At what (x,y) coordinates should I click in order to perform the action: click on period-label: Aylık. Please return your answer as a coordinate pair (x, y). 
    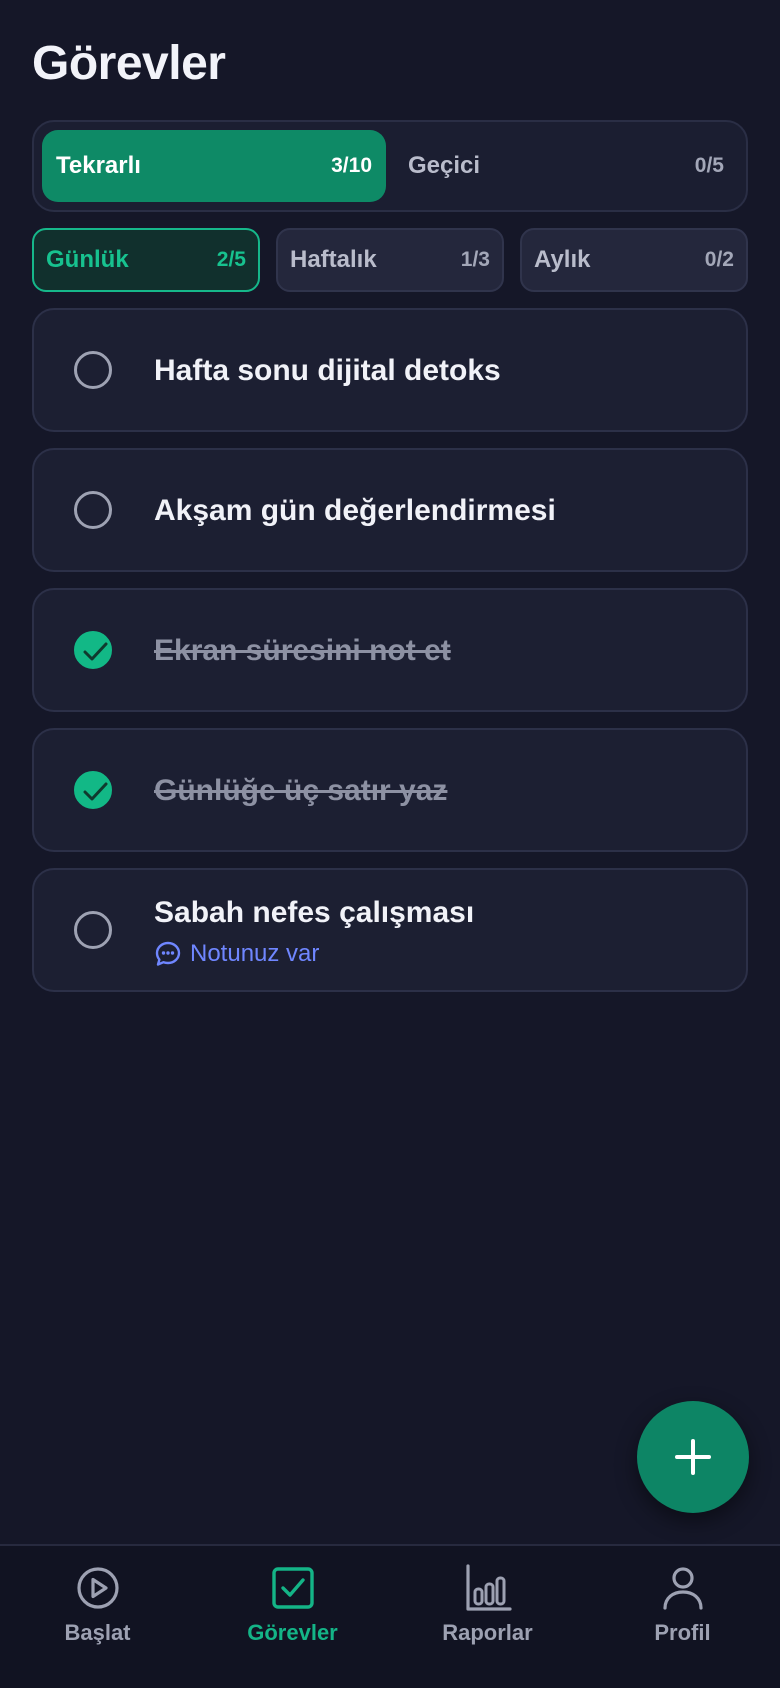
    Looking at the image, I should click on (562, 259).